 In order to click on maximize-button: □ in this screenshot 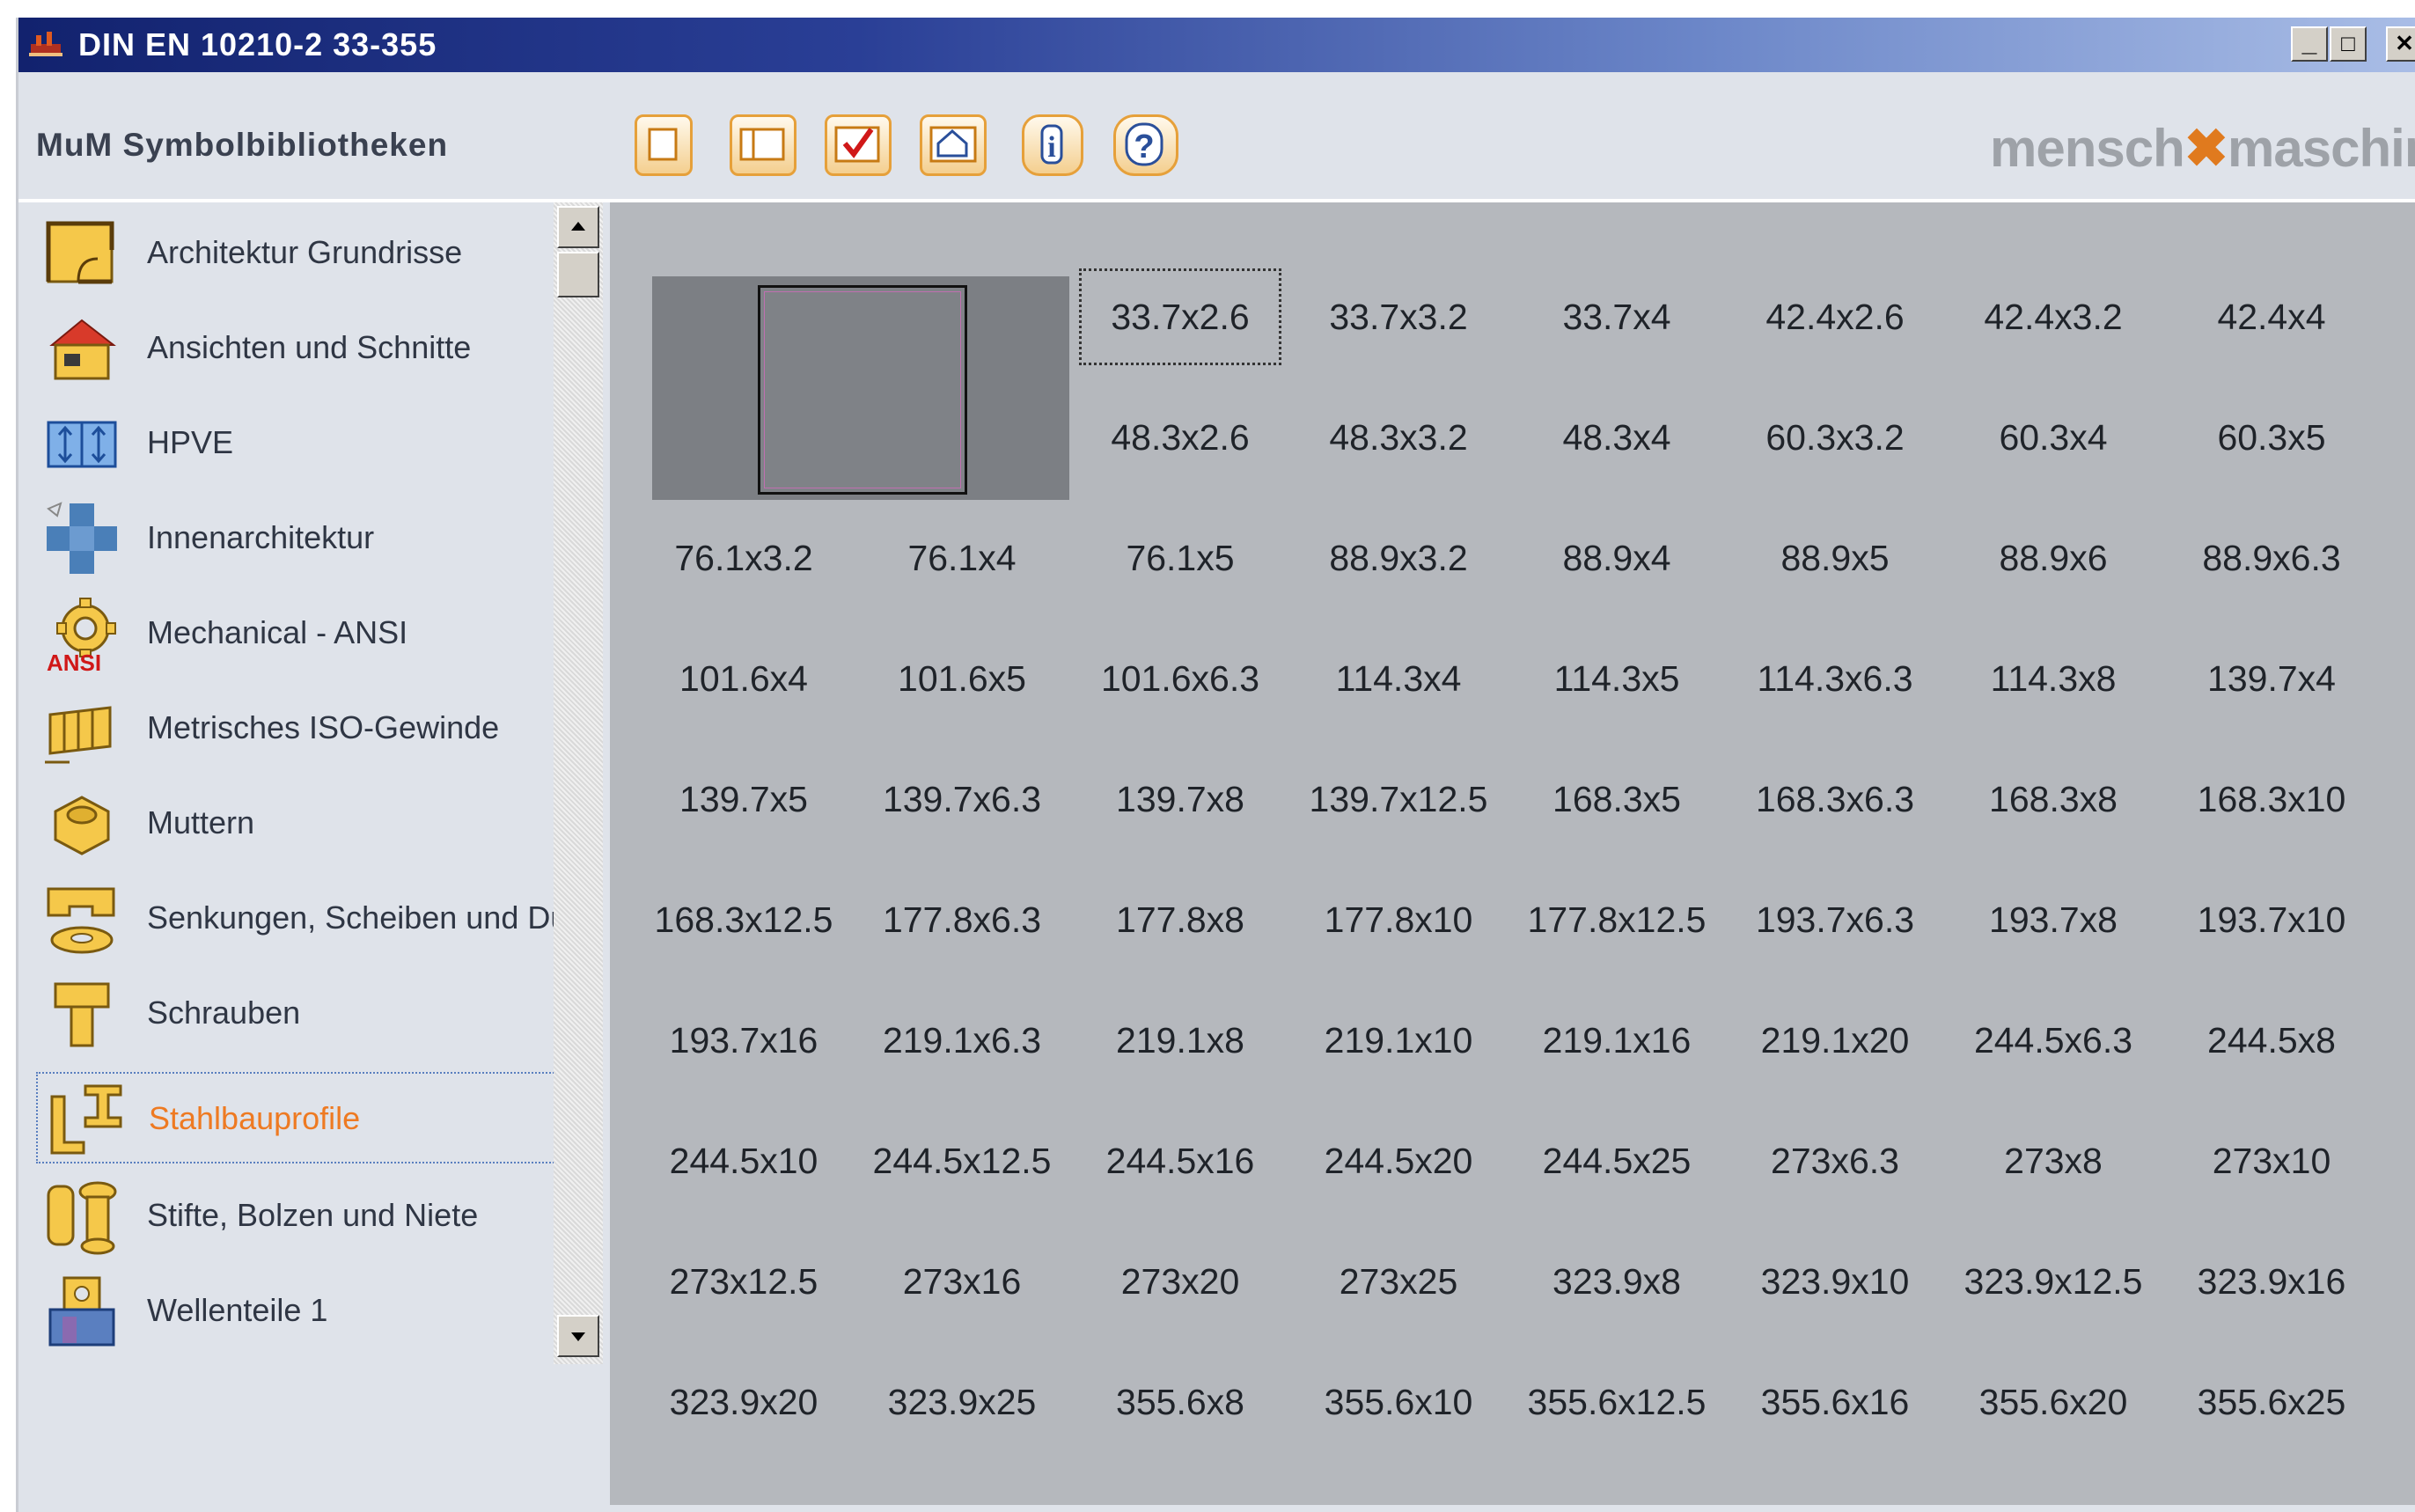, I will do `click(2348, 44)`.